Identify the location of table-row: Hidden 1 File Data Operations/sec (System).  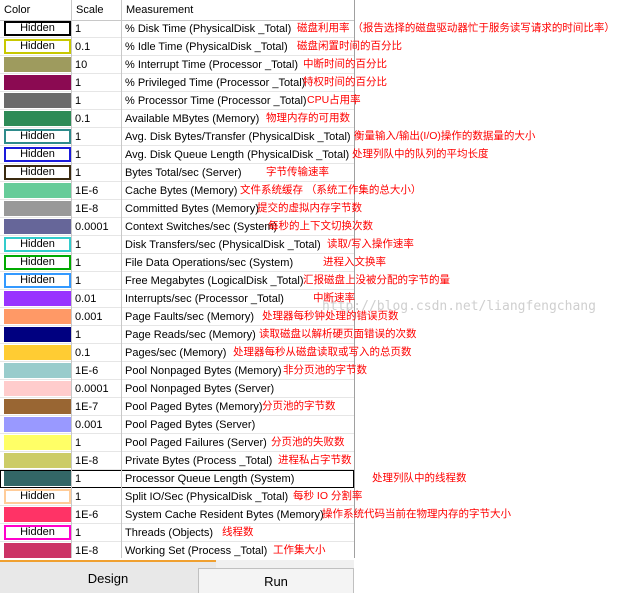
(177, 263).